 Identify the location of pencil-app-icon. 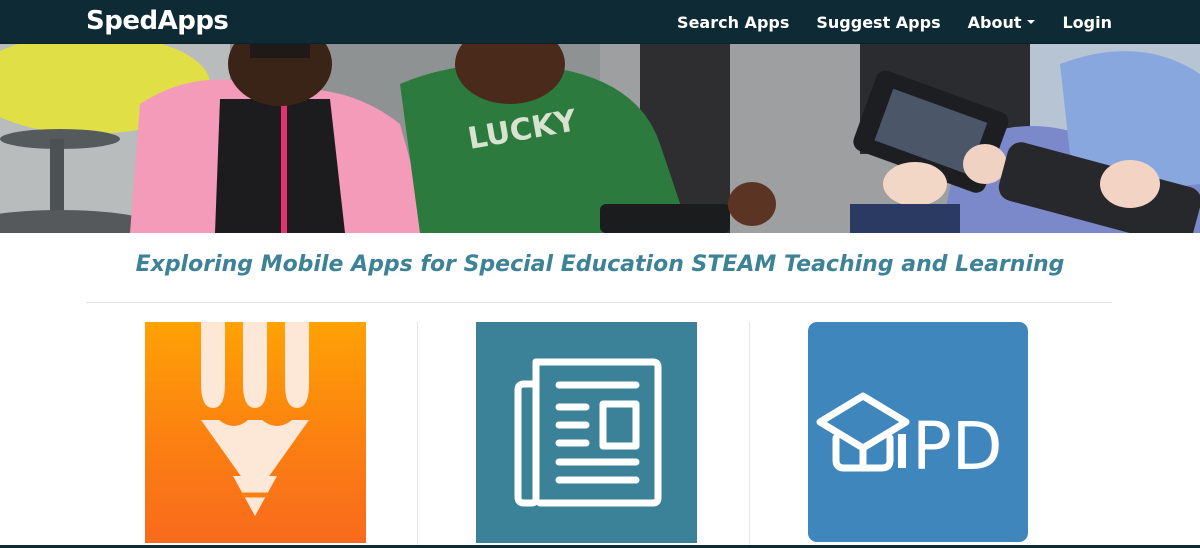
(255, 419).